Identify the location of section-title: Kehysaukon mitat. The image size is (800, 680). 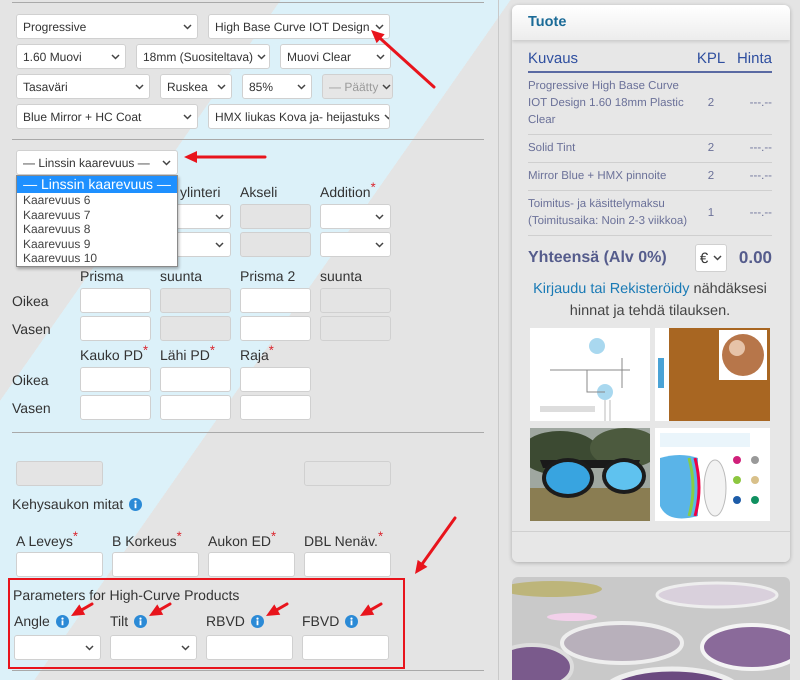
(68, 504).